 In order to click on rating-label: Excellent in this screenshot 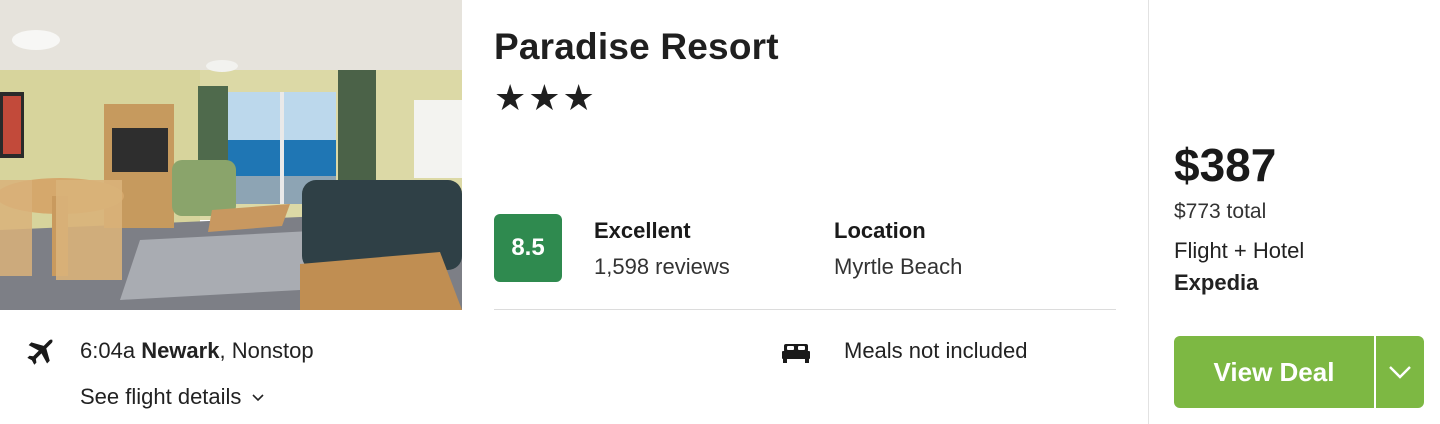, I will do `click(642, 230)`.